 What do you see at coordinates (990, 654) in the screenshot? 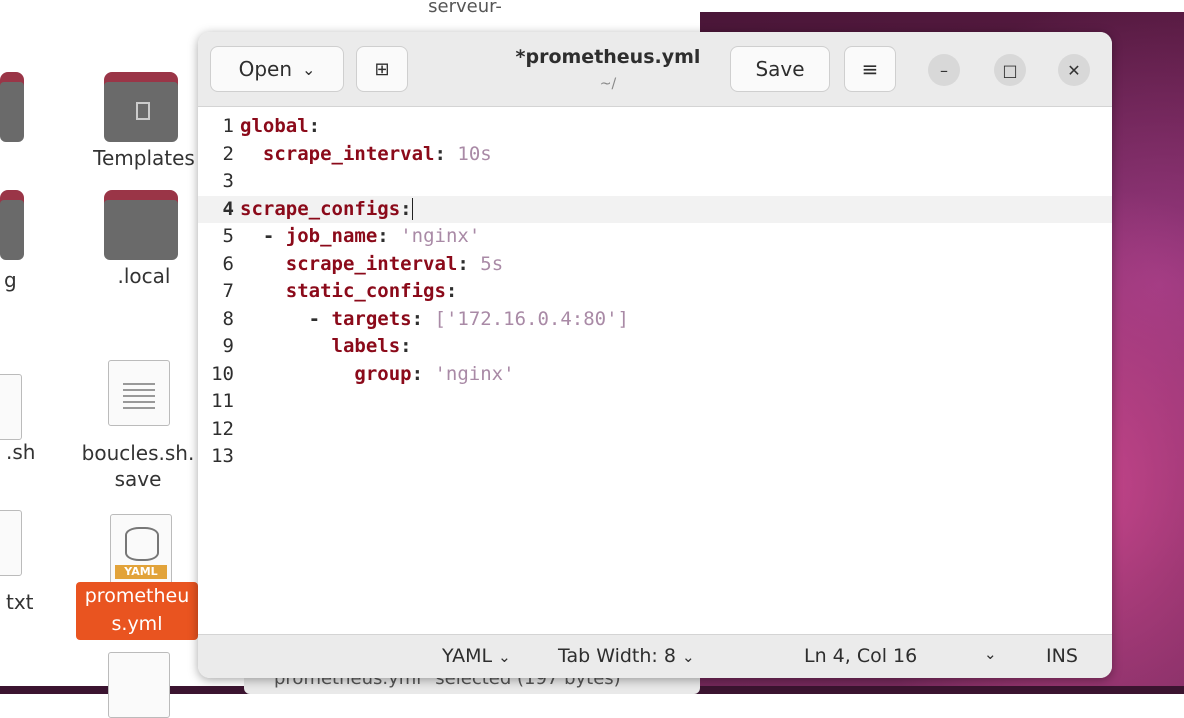
I see `position-chevron-icon: ⌄` at bounding box center [990, 654].